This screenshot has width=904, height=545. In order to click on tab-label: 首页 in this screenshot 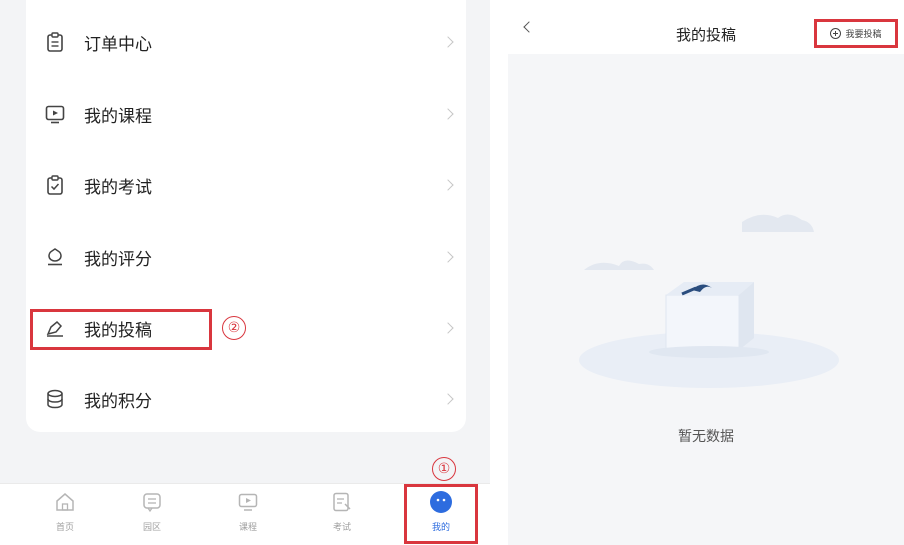, I will do `click(64, 528)`.